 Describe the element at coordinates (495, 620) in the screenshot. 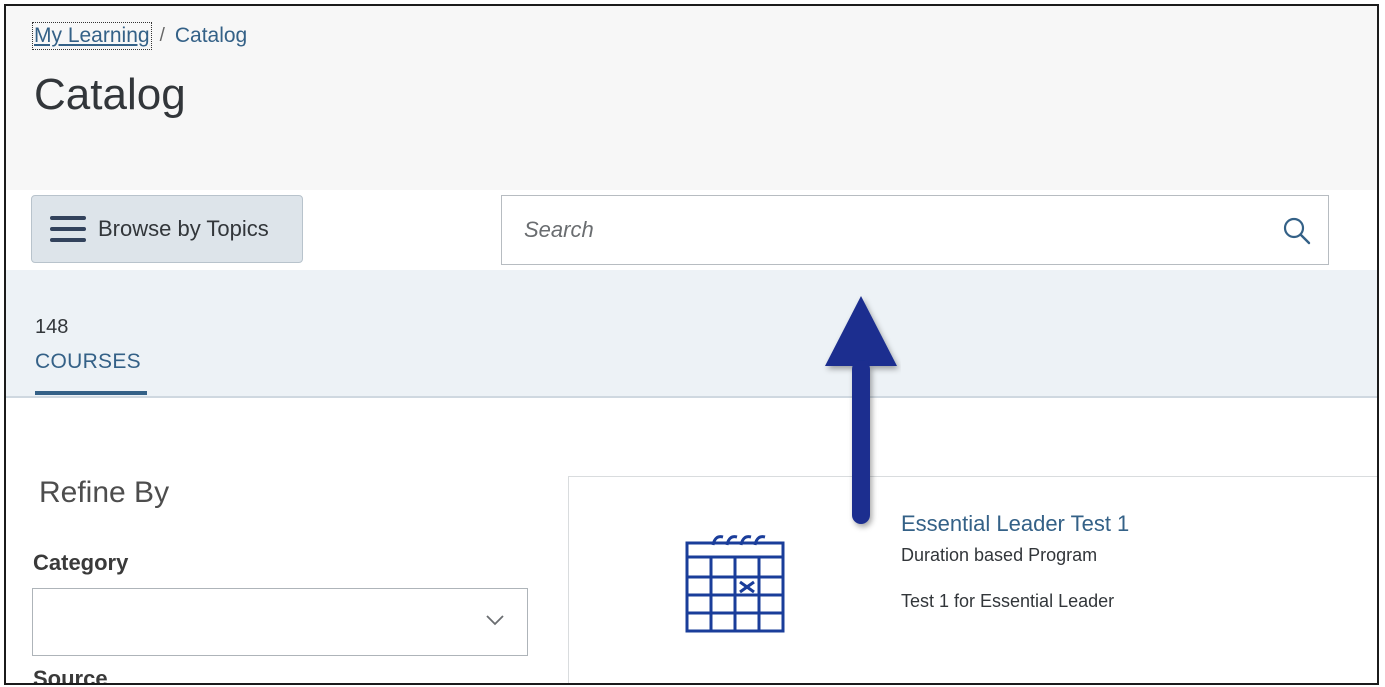

I see `chevron-down-icon` at that location.